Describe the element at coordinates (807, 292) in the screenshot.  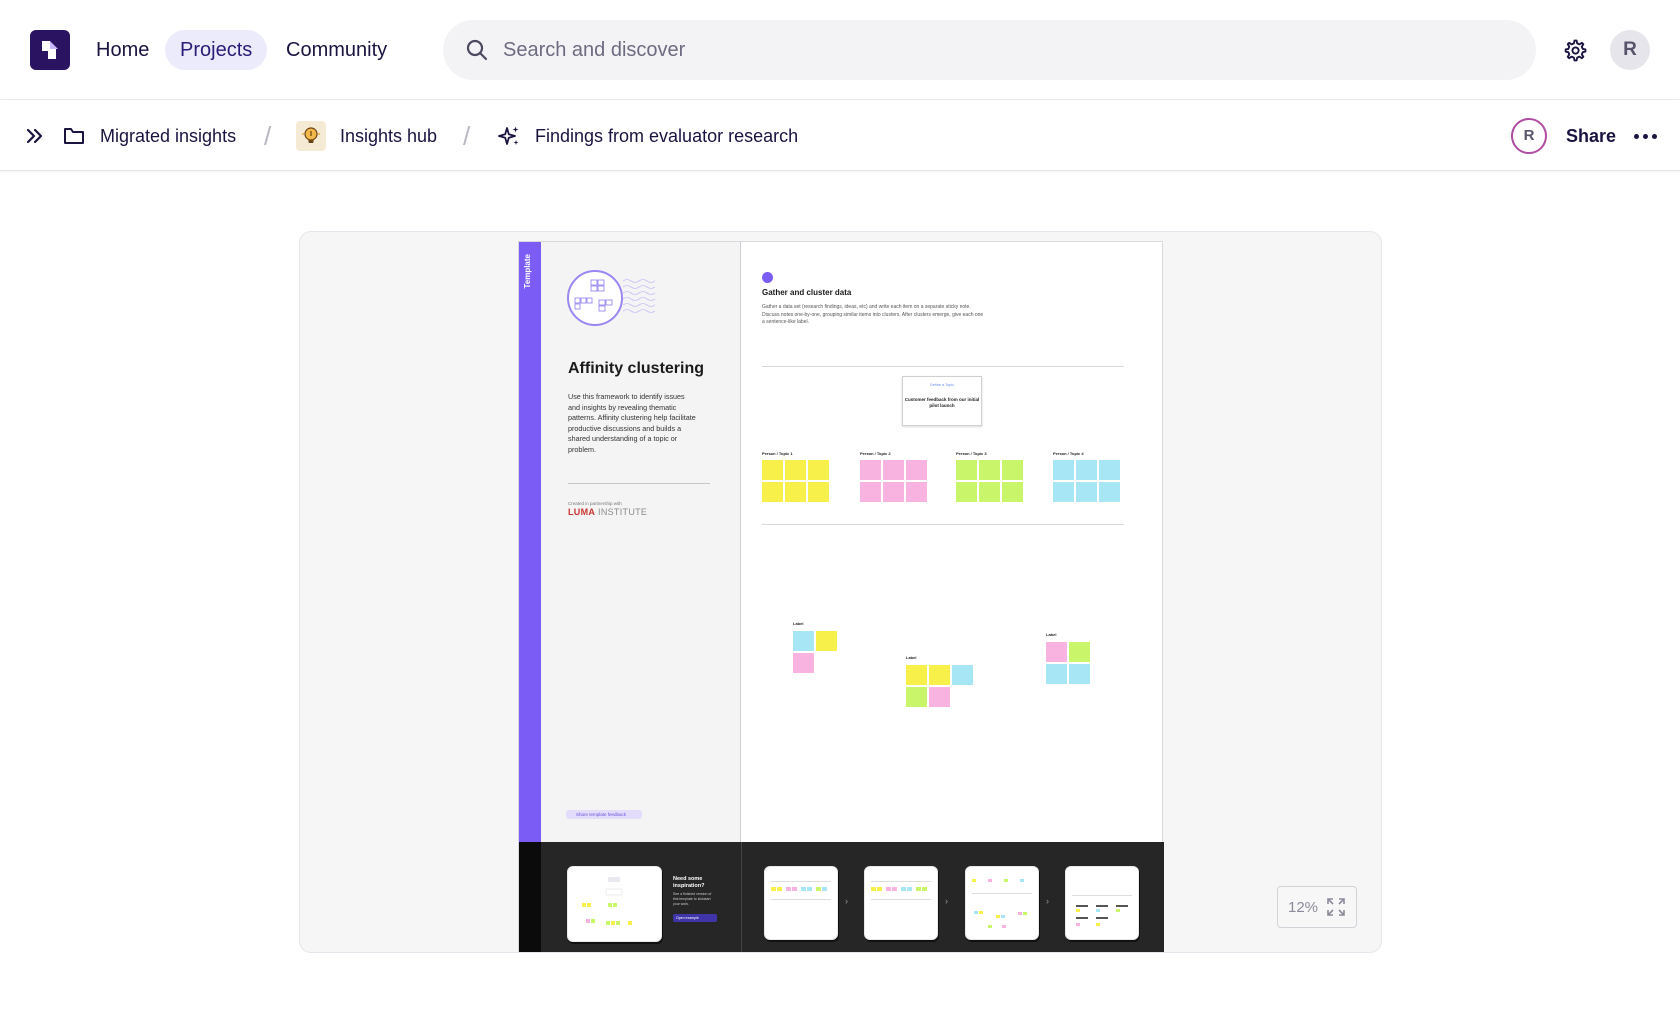
I see `step-title: Gather and cluster data` at that location.